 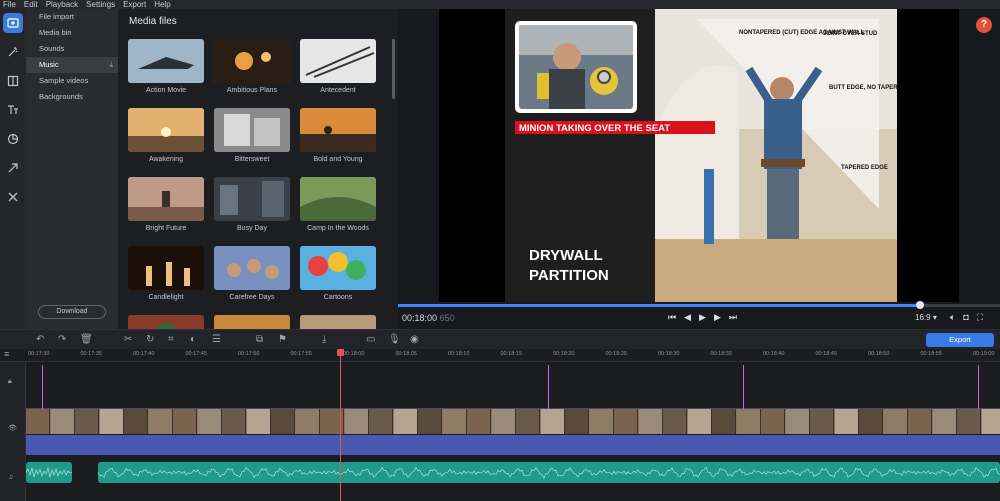 What do you see at coordinates (13, 52) in the screenshot?
I see `magic-icon` at bounding box center [13, 52].